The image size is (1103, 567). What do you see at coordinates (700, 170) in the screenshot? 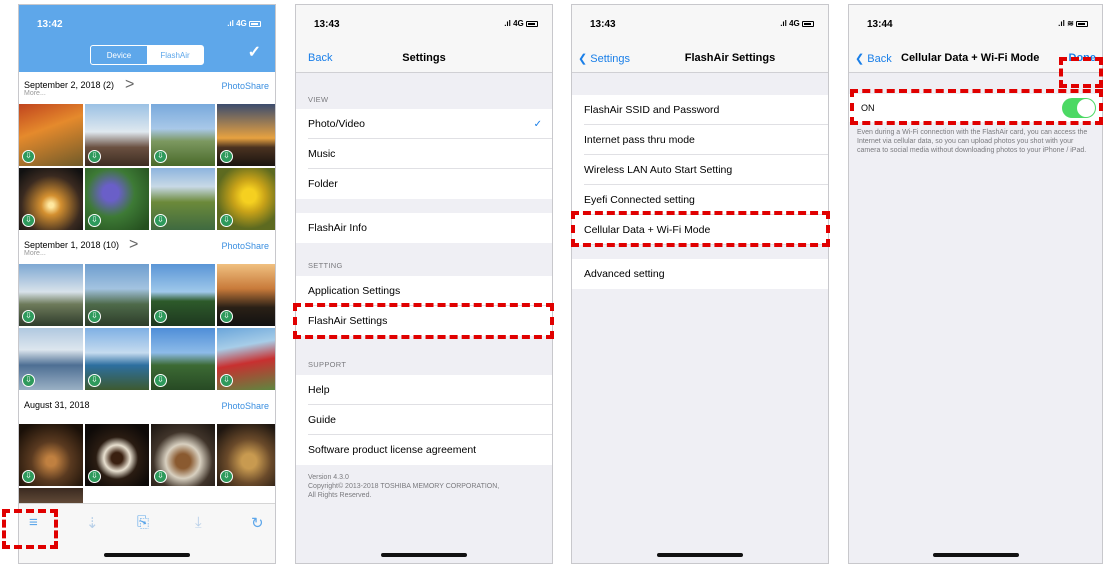
I see `settings-item-wlan-auto-start: Wireless LAN Auto Start Setting` at bounding box center [700, 170].